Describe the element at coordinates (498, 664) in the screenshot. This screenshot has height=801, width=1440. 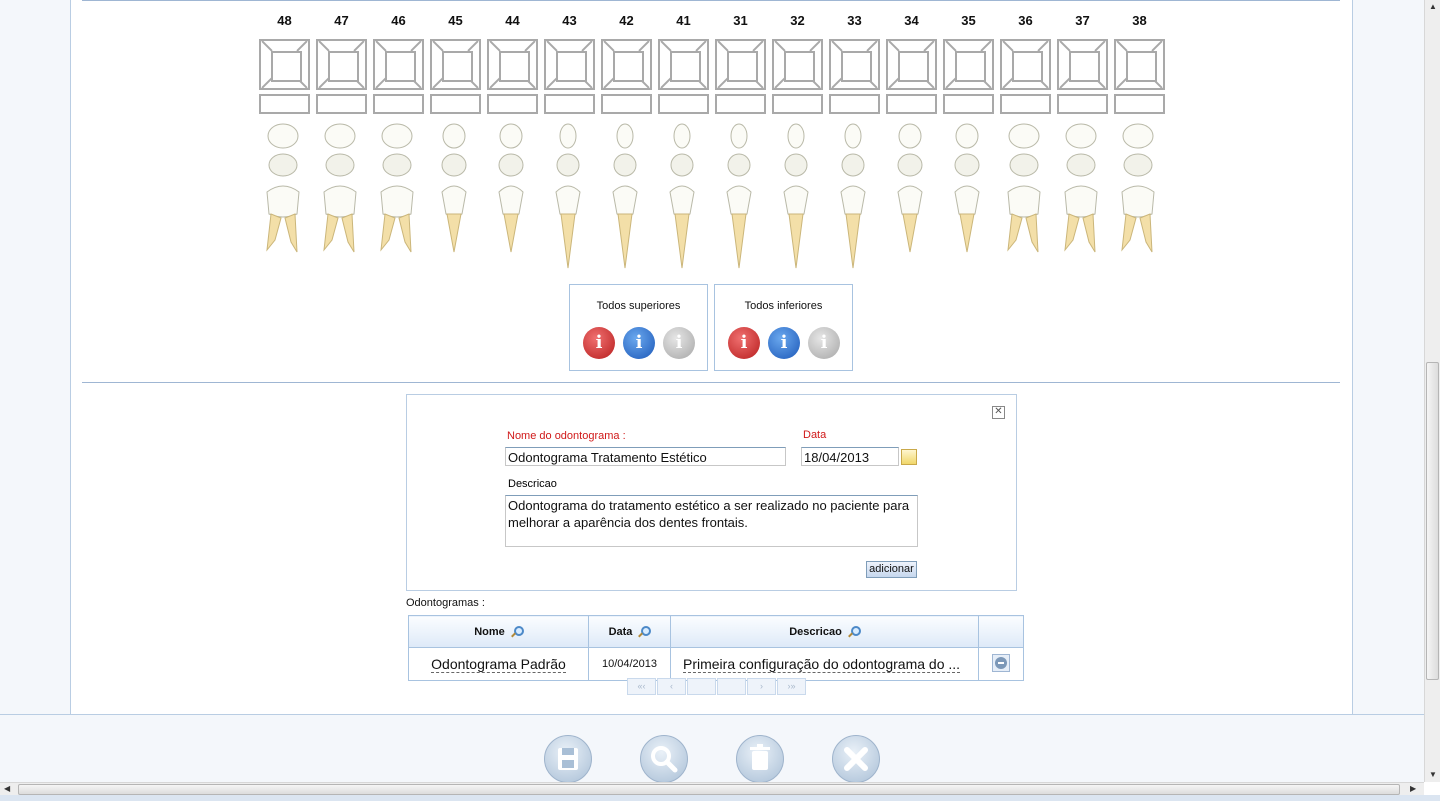
I see `cell-nome: Odontograma Padrão` at that location.